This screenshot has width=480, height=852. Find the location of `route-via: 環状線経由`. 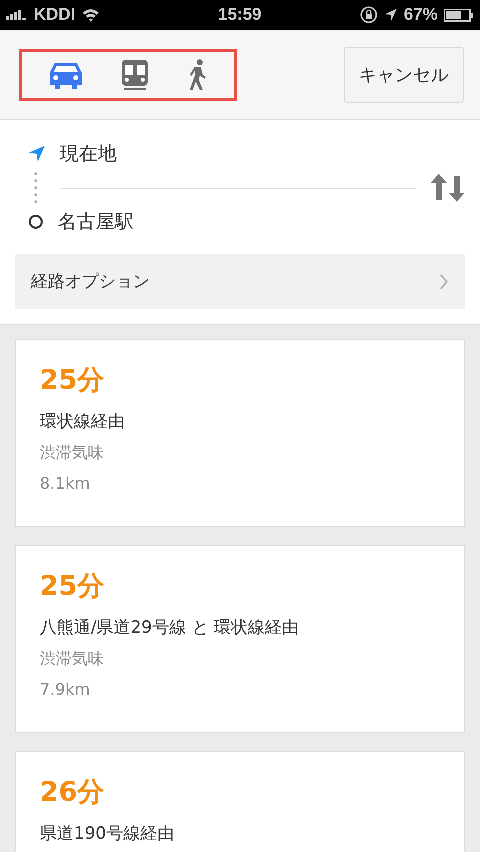

route-via: 環状線経由 is located at coordinates (83, 422).